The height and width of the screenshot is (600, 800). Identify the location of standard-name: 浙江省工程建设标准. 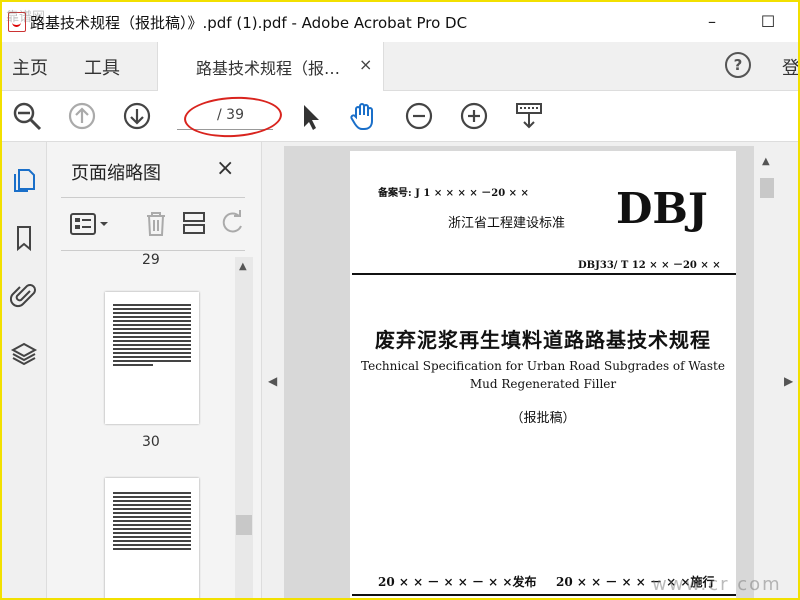
(507, 223).